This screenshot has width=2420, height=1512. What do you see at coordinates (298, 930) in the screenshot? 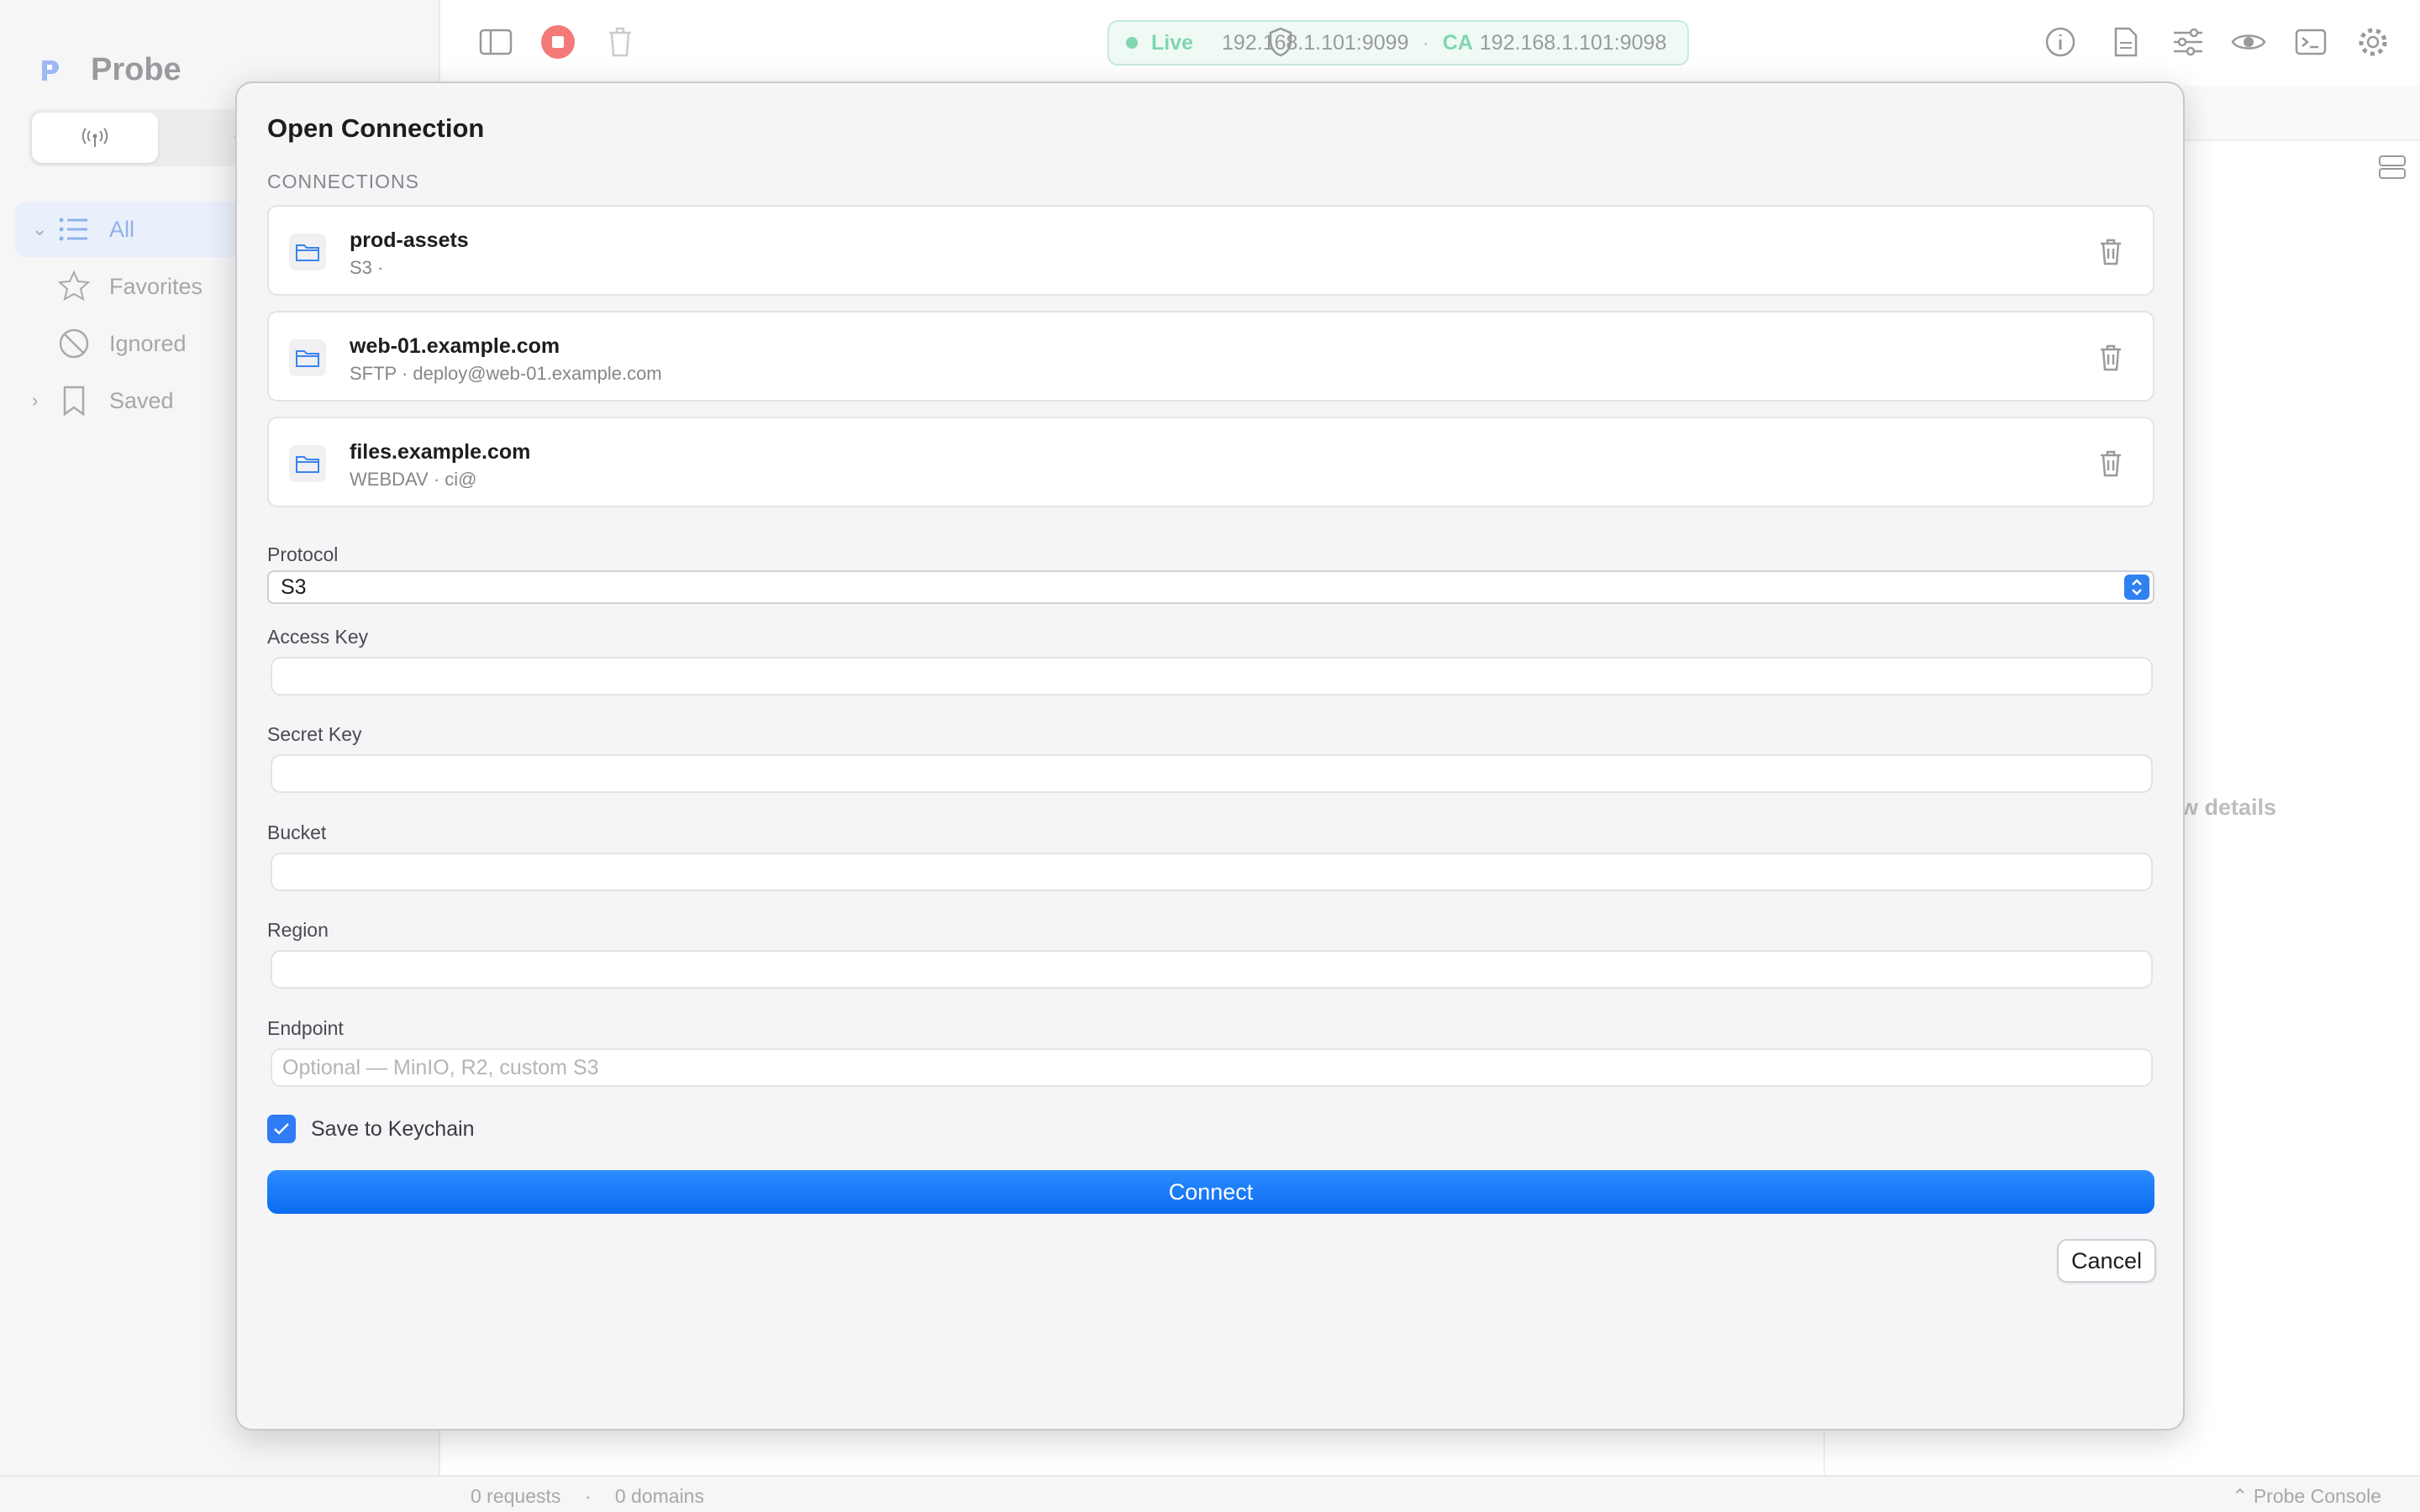
I see `region-label: Region` at bounding box center [298, 930].